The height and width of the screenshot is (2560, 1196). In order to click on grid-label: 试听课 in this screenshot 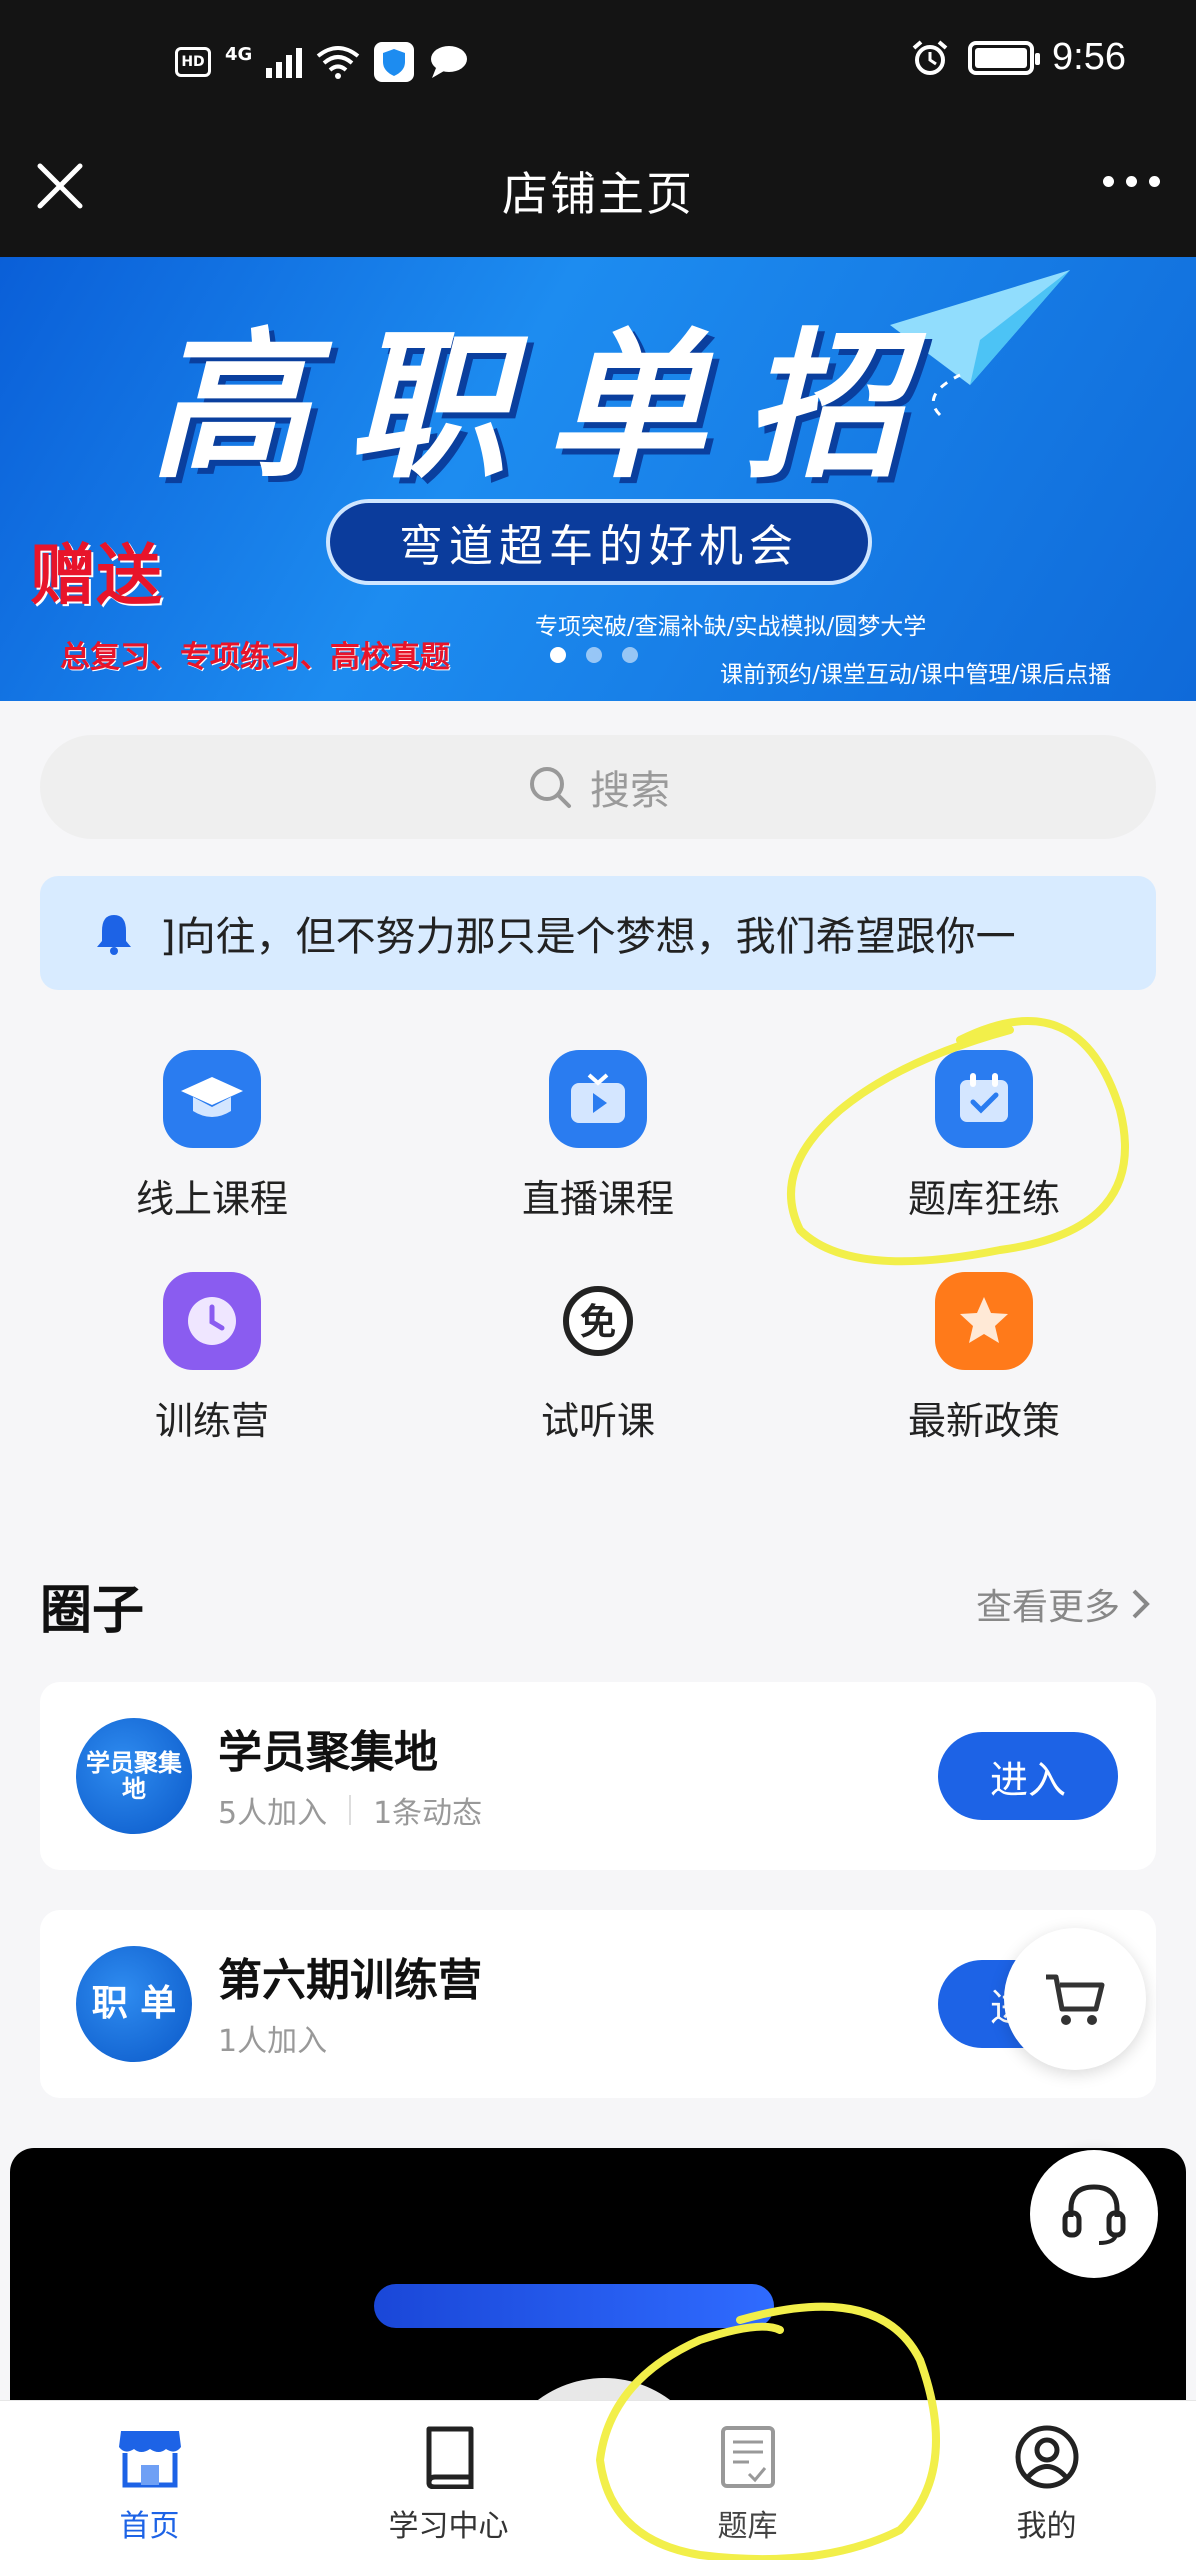, I will do `click(597, 1421)`.